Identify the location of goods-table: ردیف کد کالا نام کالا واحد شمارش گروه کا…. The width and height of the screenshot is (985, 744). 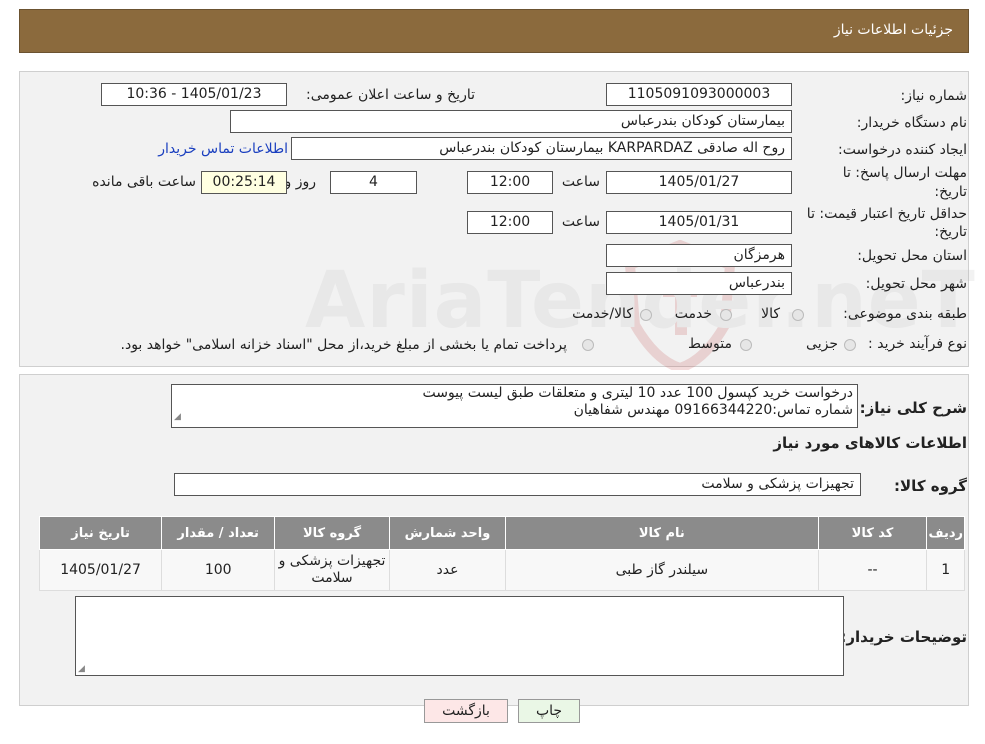
(501, 553).